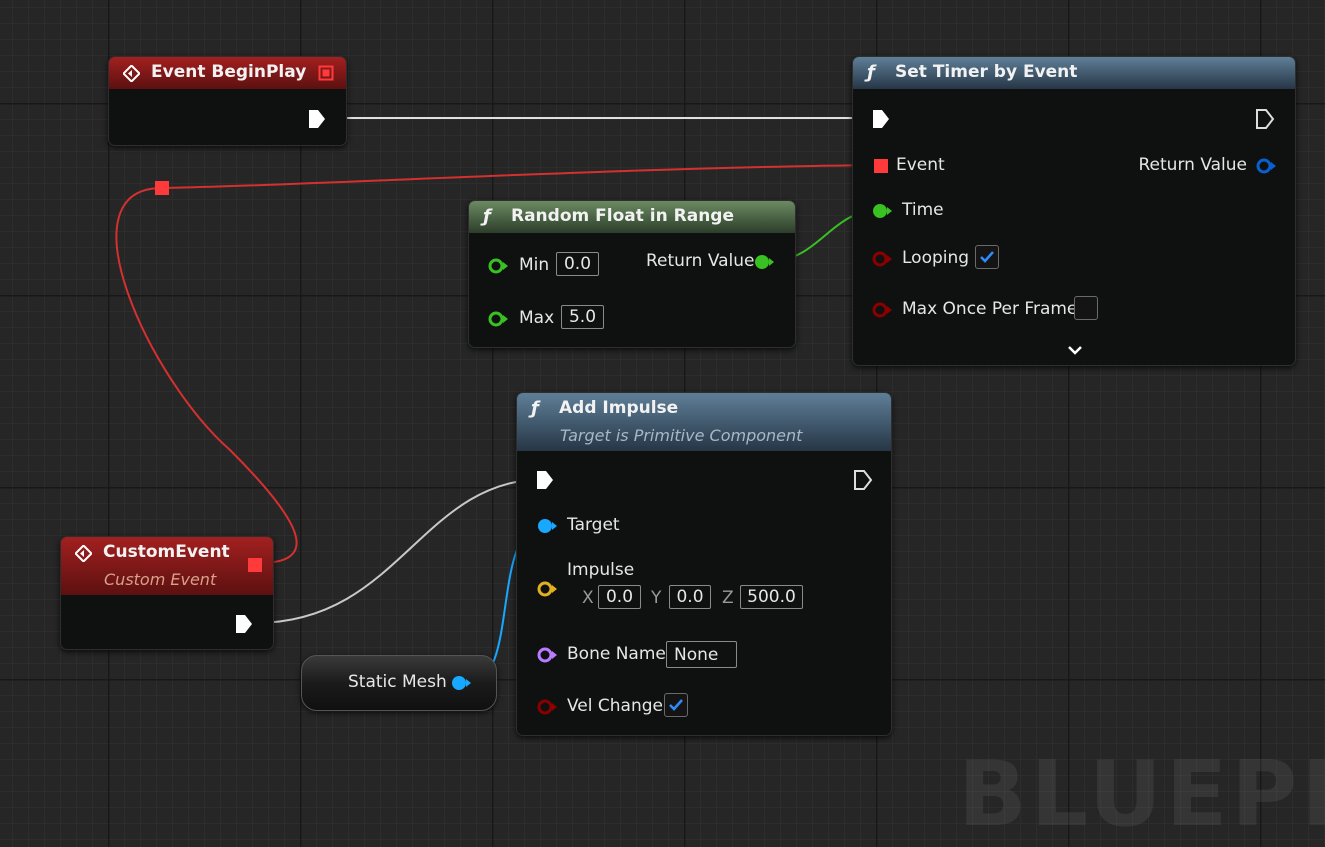 Image resolution: width=1325 pixels, height=847 pixels. What do you see at coordinates (619, 408) in the screenshot?
I see `node-title: Add Impulse` at bounding box center [619, 408].